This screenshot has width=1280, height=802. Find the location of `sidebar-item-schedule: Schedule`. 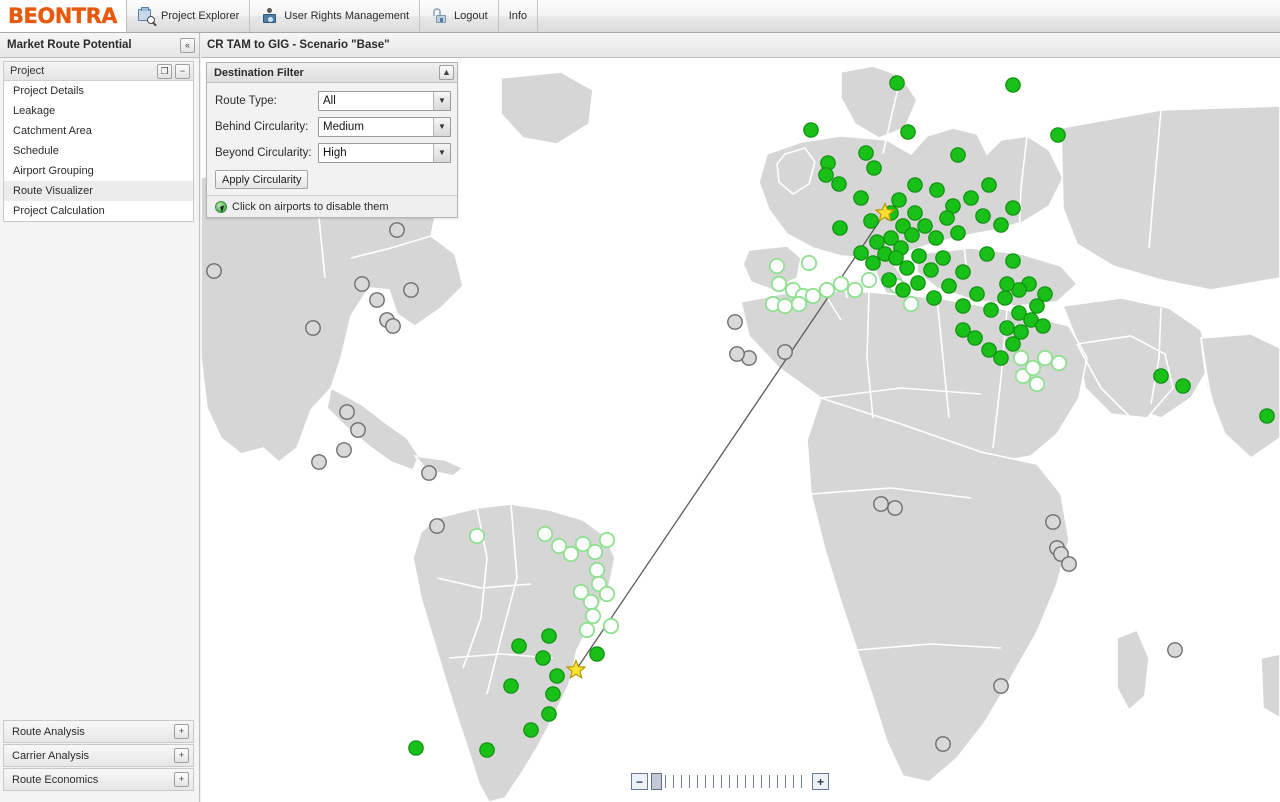

sidebar-item-schedule: Schedule is located at coordinates (98, 151).